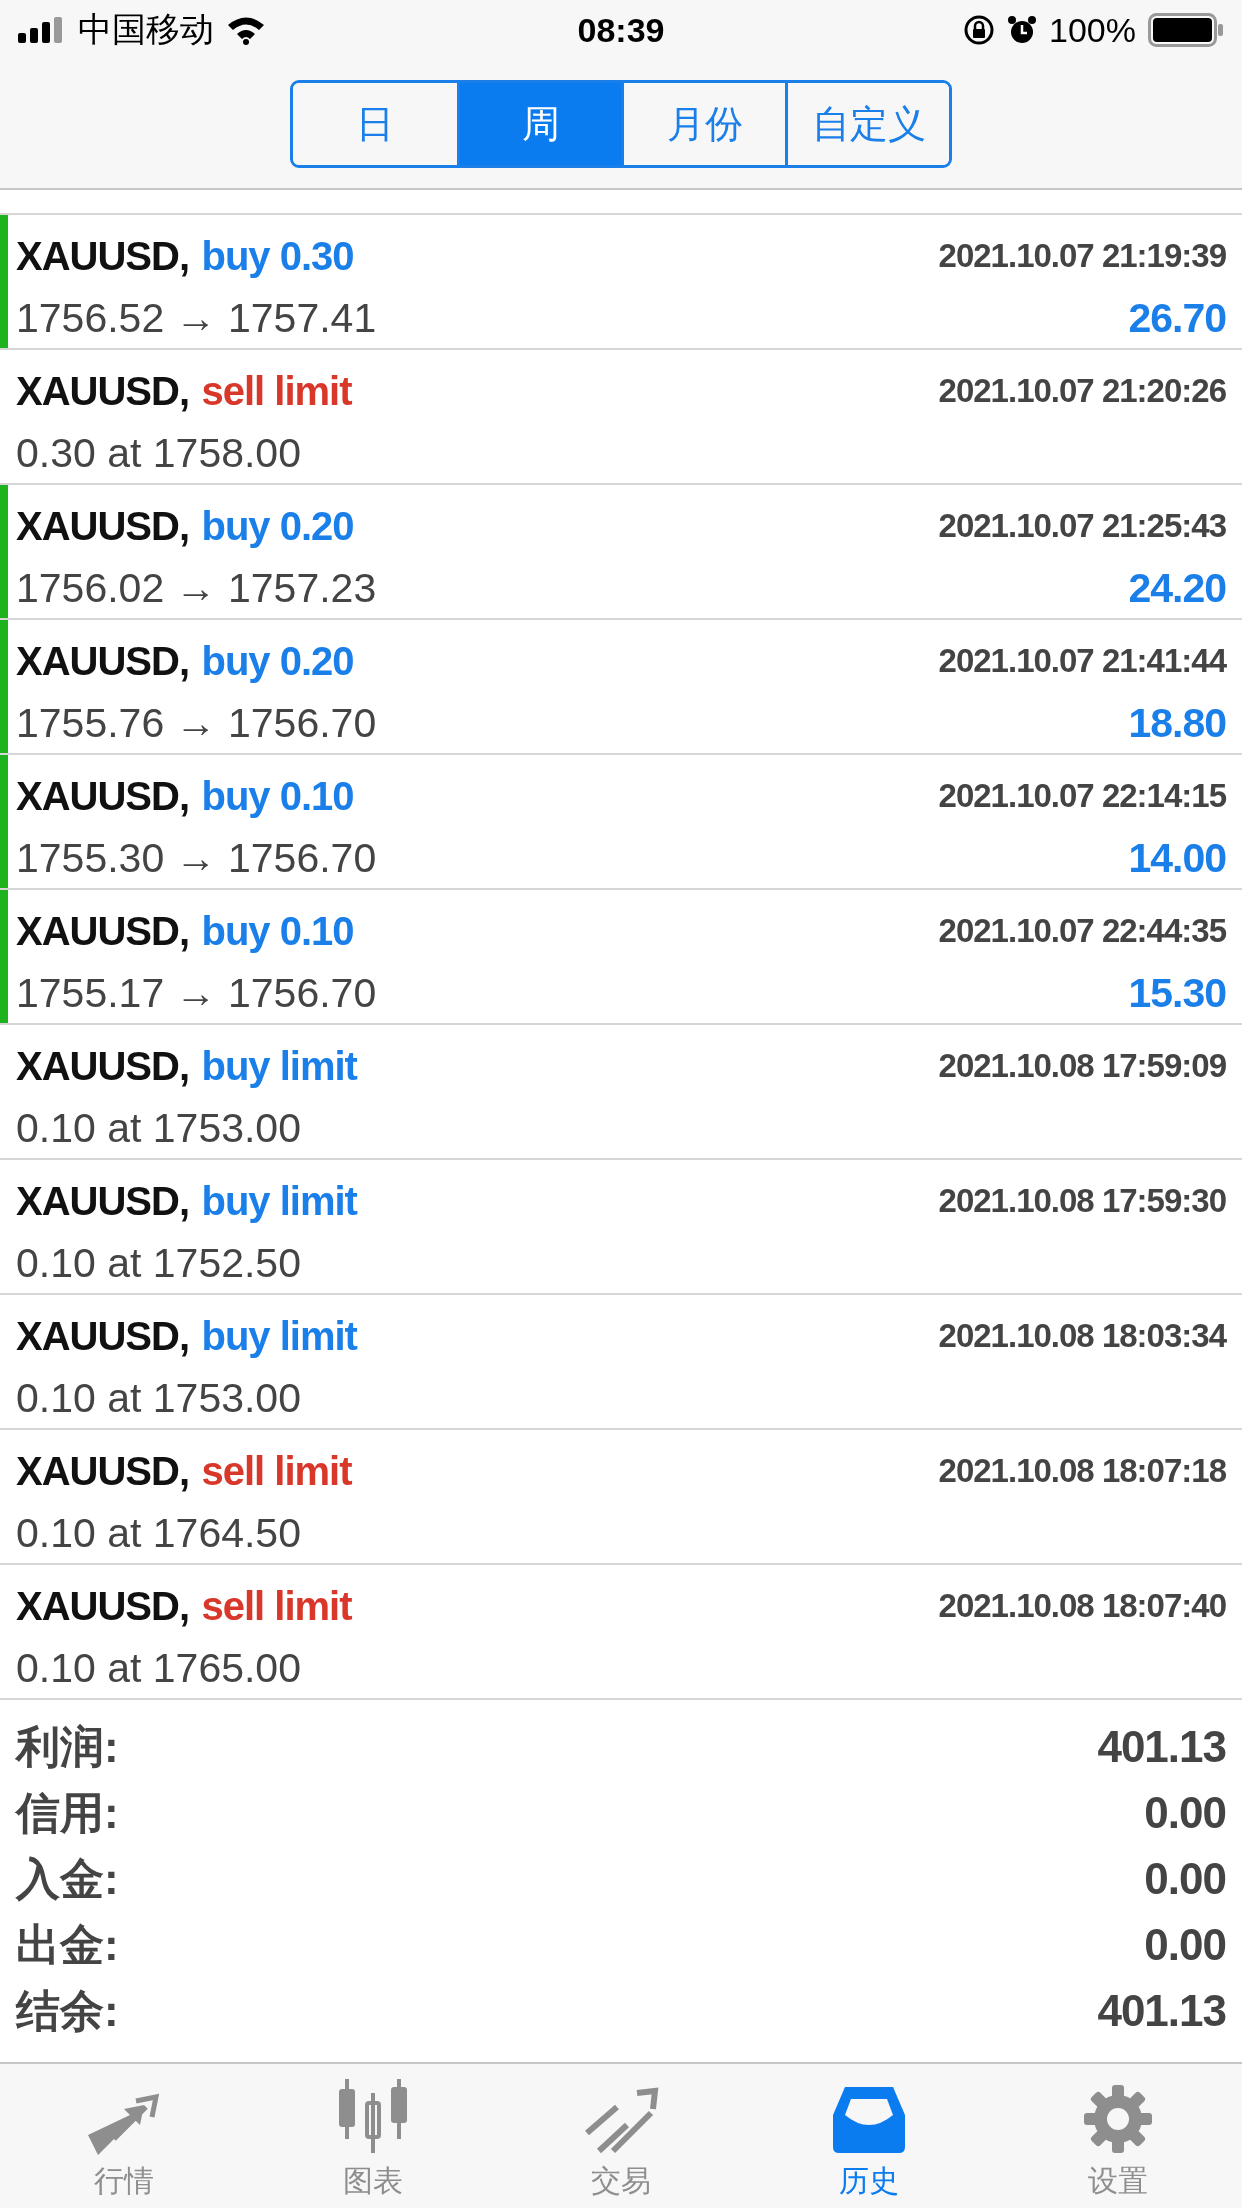 This screenshot has height=2208, width=1242. What do you see at coordinates (867, 124) in the screenshot?
I see `period-tab: 自定义` at bounding box center [867, 124].